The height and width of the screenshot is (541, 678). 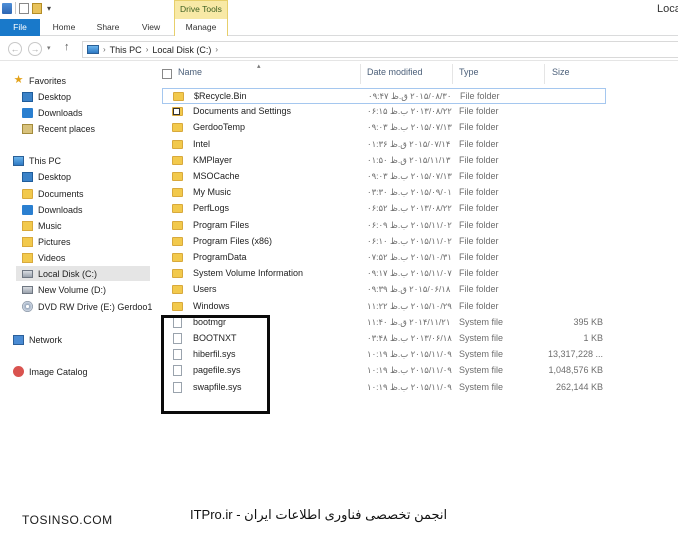 I want to click on tab-file: File, so click(x=20, y=27).